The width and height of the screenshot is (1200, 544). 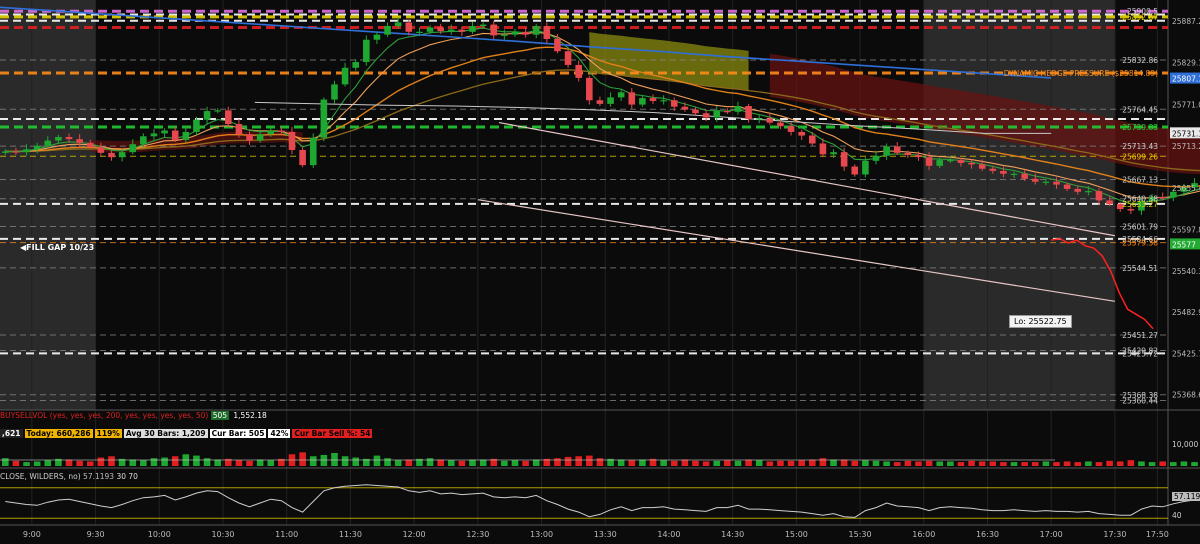 What do you see at coordinates (96, 534) in the screenshot?
I see `time-axis-label: 9:30` at bounding box center [96, 534].